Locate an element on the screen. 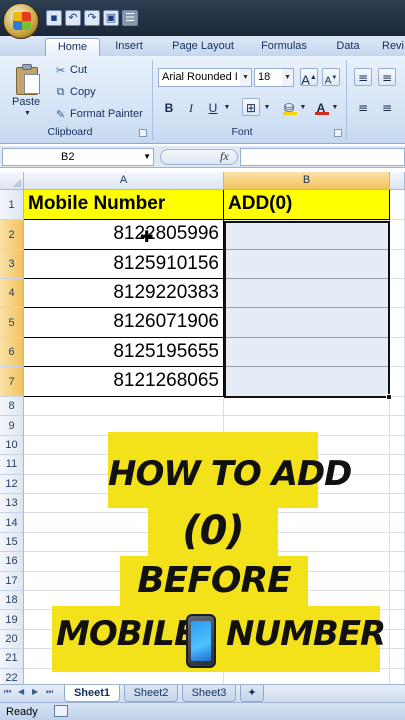  row-header: 2 is located at coordinates (12, 235).